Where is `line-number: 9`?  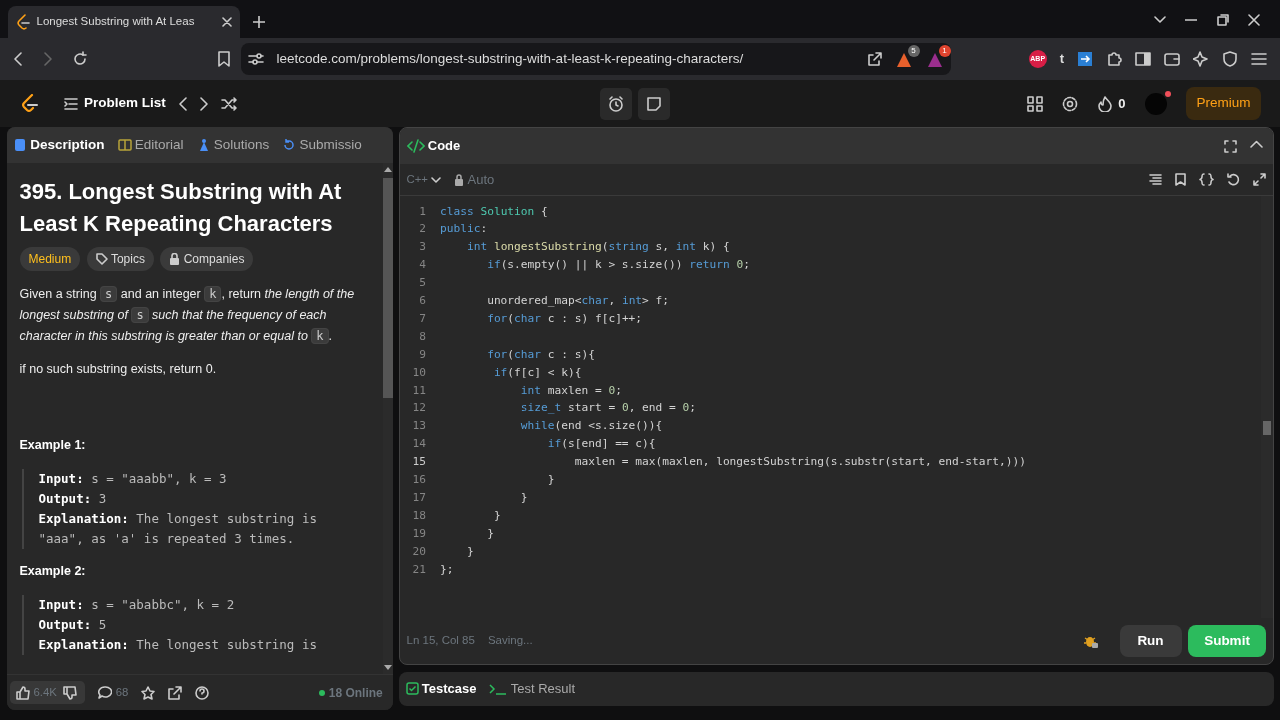 line-number: 9 is located at coordinates (422, 354).